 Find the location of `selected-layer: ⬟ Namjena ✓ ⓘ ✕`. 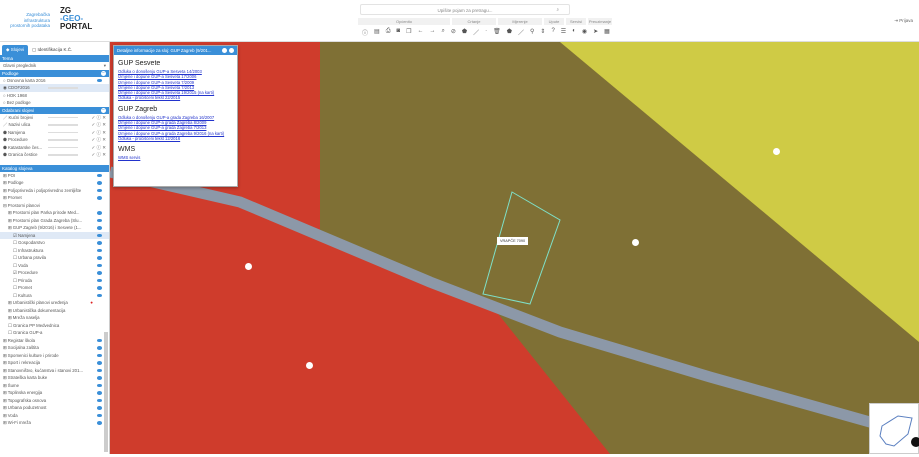

selected-layer: ⬟ Namjena ✓ ⓘ ✕ is located at coordinates (54, 133).